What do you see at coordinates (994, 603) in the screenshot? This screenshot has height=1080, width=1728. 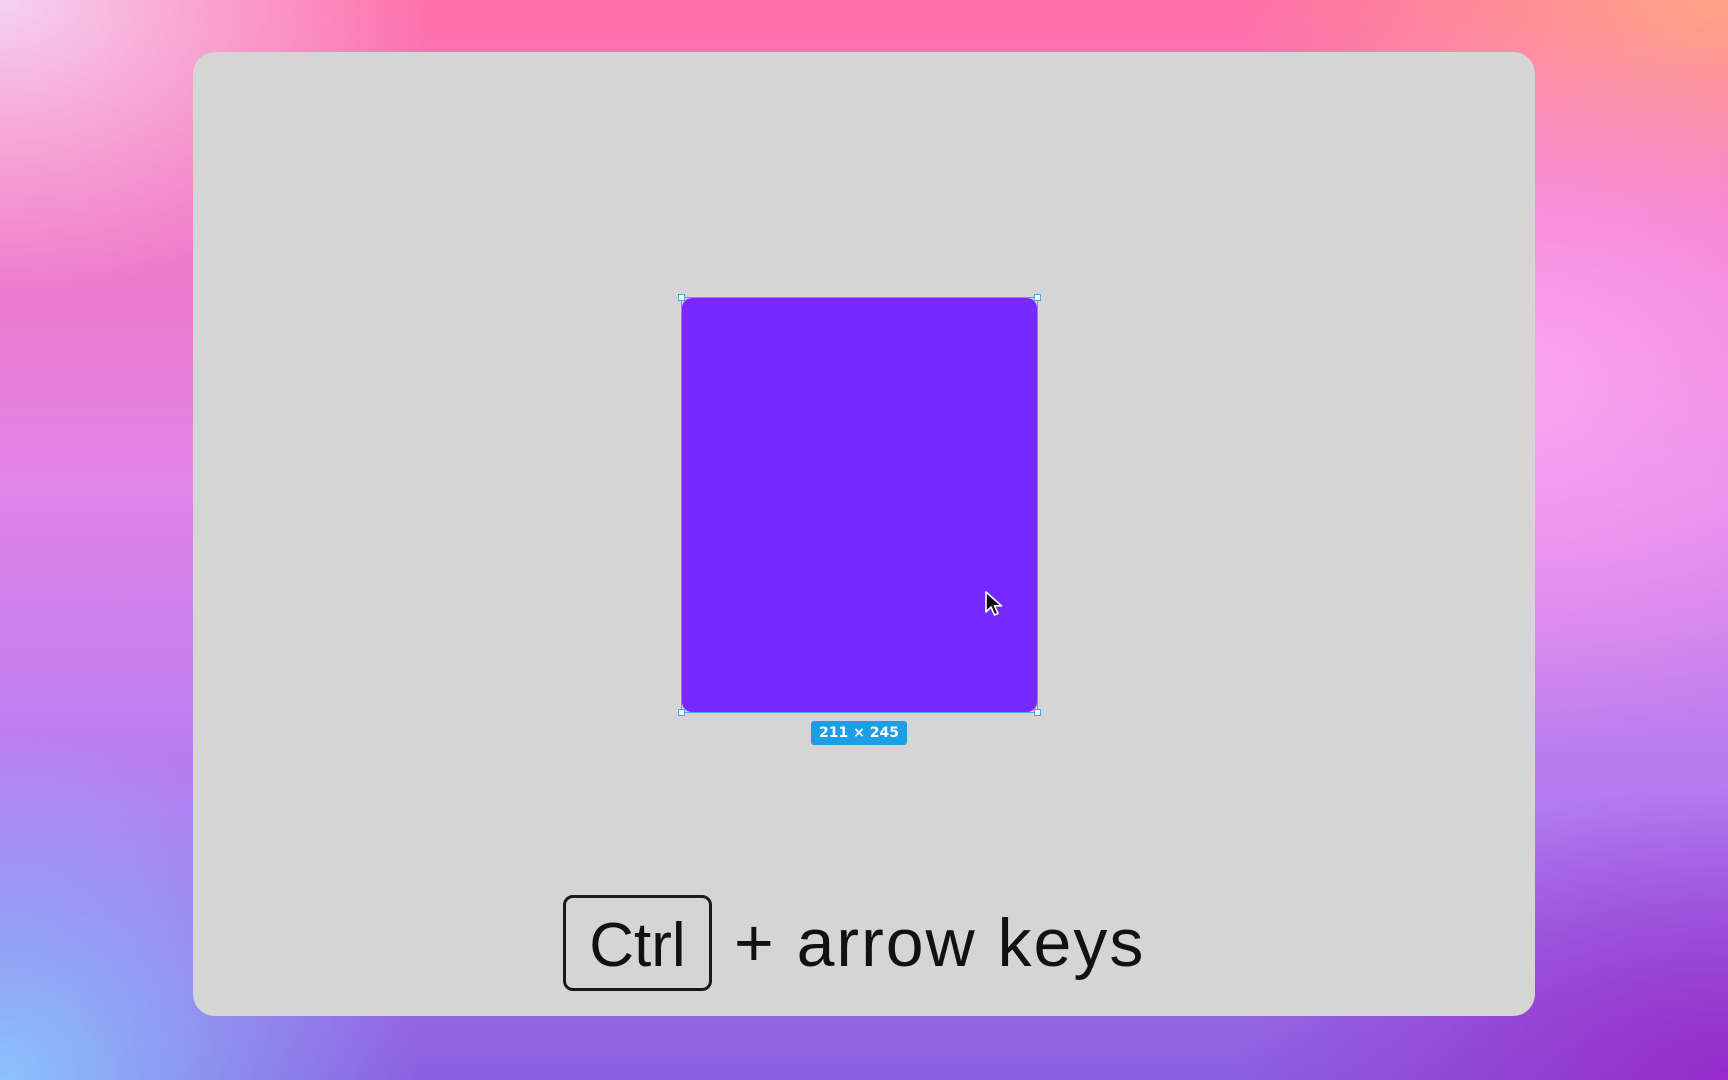 I see `arrow-pointer-icon` at bounding box center [994, 603].